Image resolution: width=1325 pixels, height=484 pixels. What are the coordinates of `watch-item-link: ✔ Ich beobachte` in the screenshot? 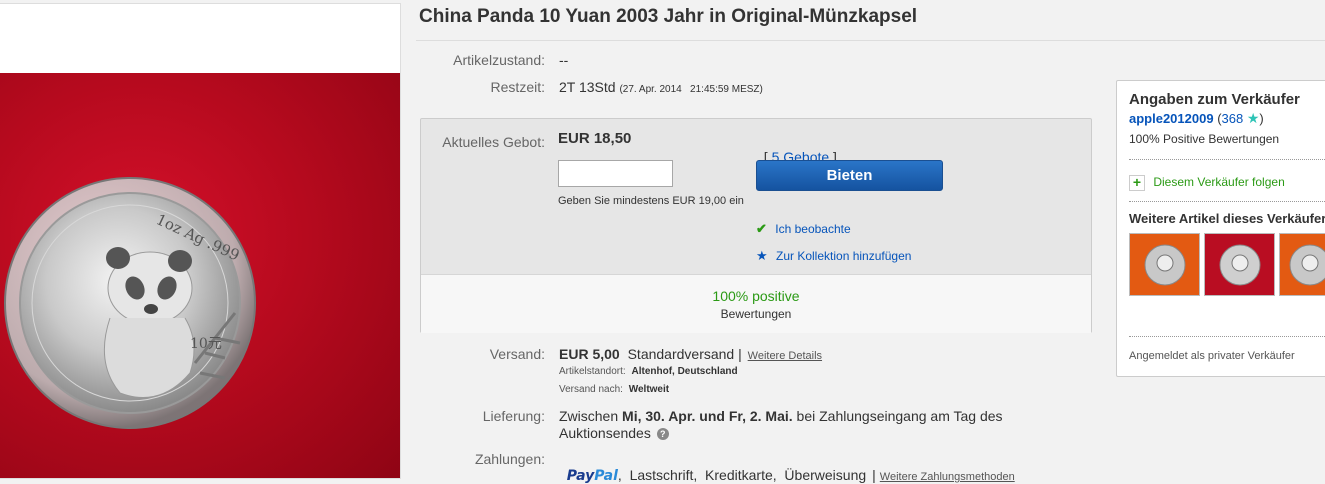 It's located at (803, 229).